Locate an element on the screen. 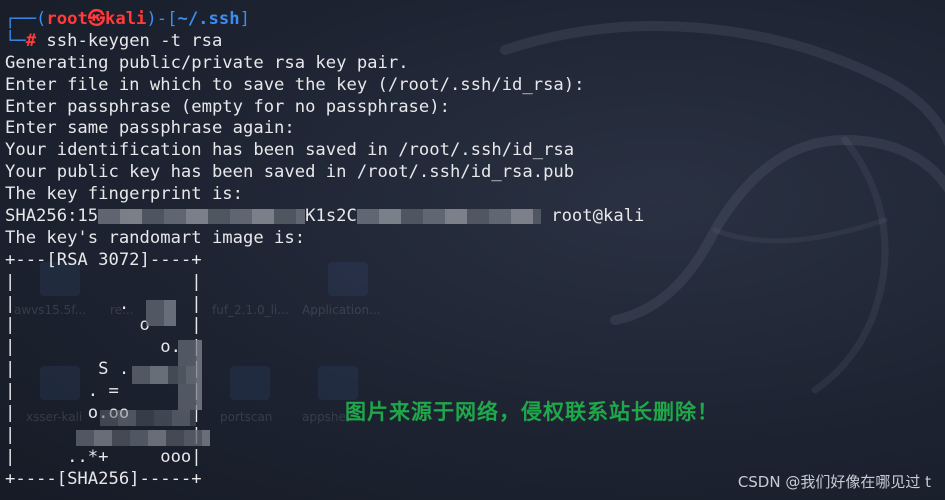 The height and width of the screenshot is (500, 945). randomart-line: +---[RSA 3072]----+ is located at coordinates (103, 259).